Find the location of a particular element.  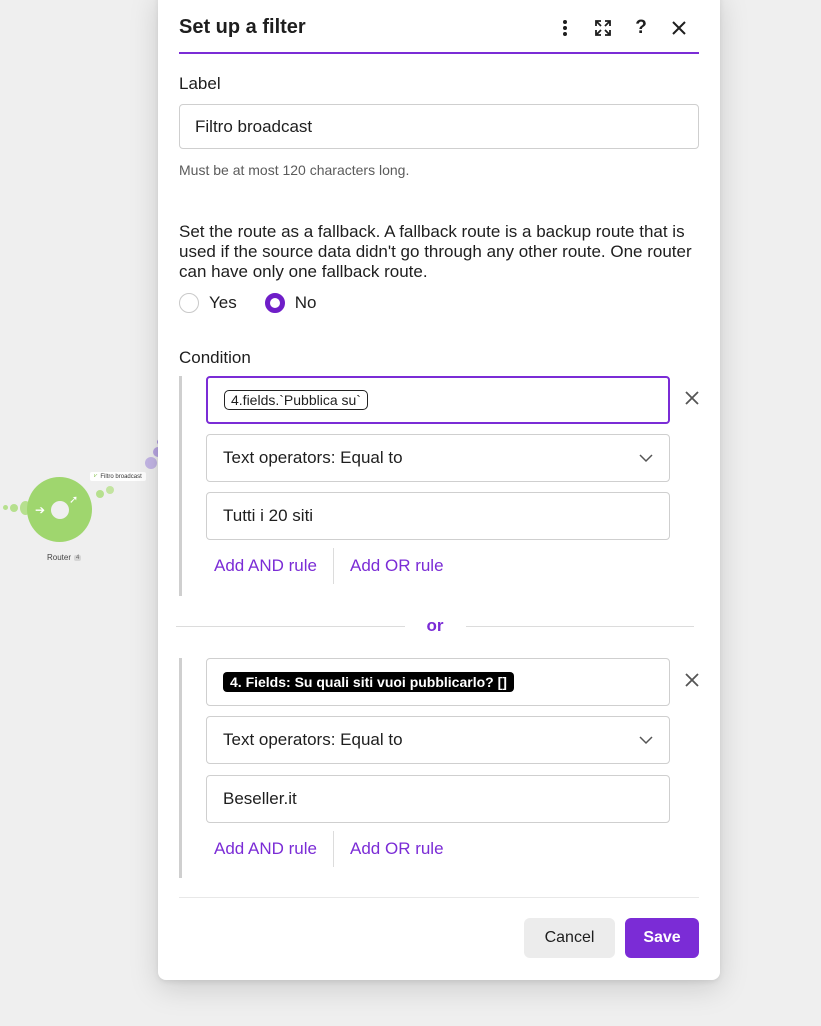

radio-yes-label: Yes is located at coordinates (223, 302).